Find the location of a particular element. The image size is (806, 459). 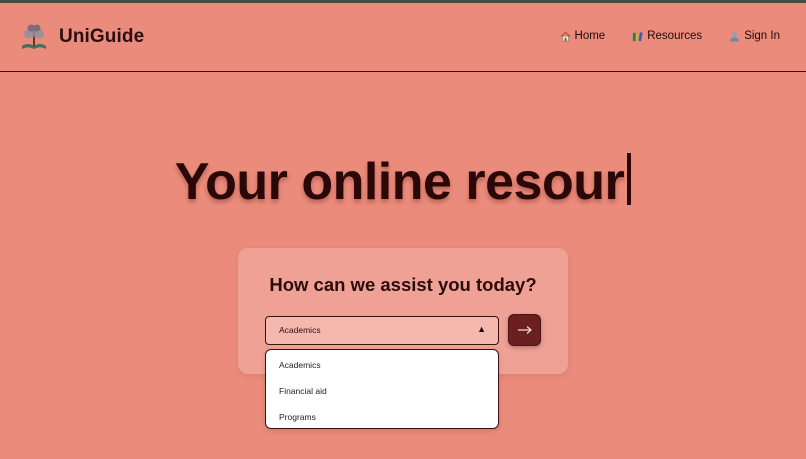

hero-title: Your online resour is located at coordinates (403, 182).